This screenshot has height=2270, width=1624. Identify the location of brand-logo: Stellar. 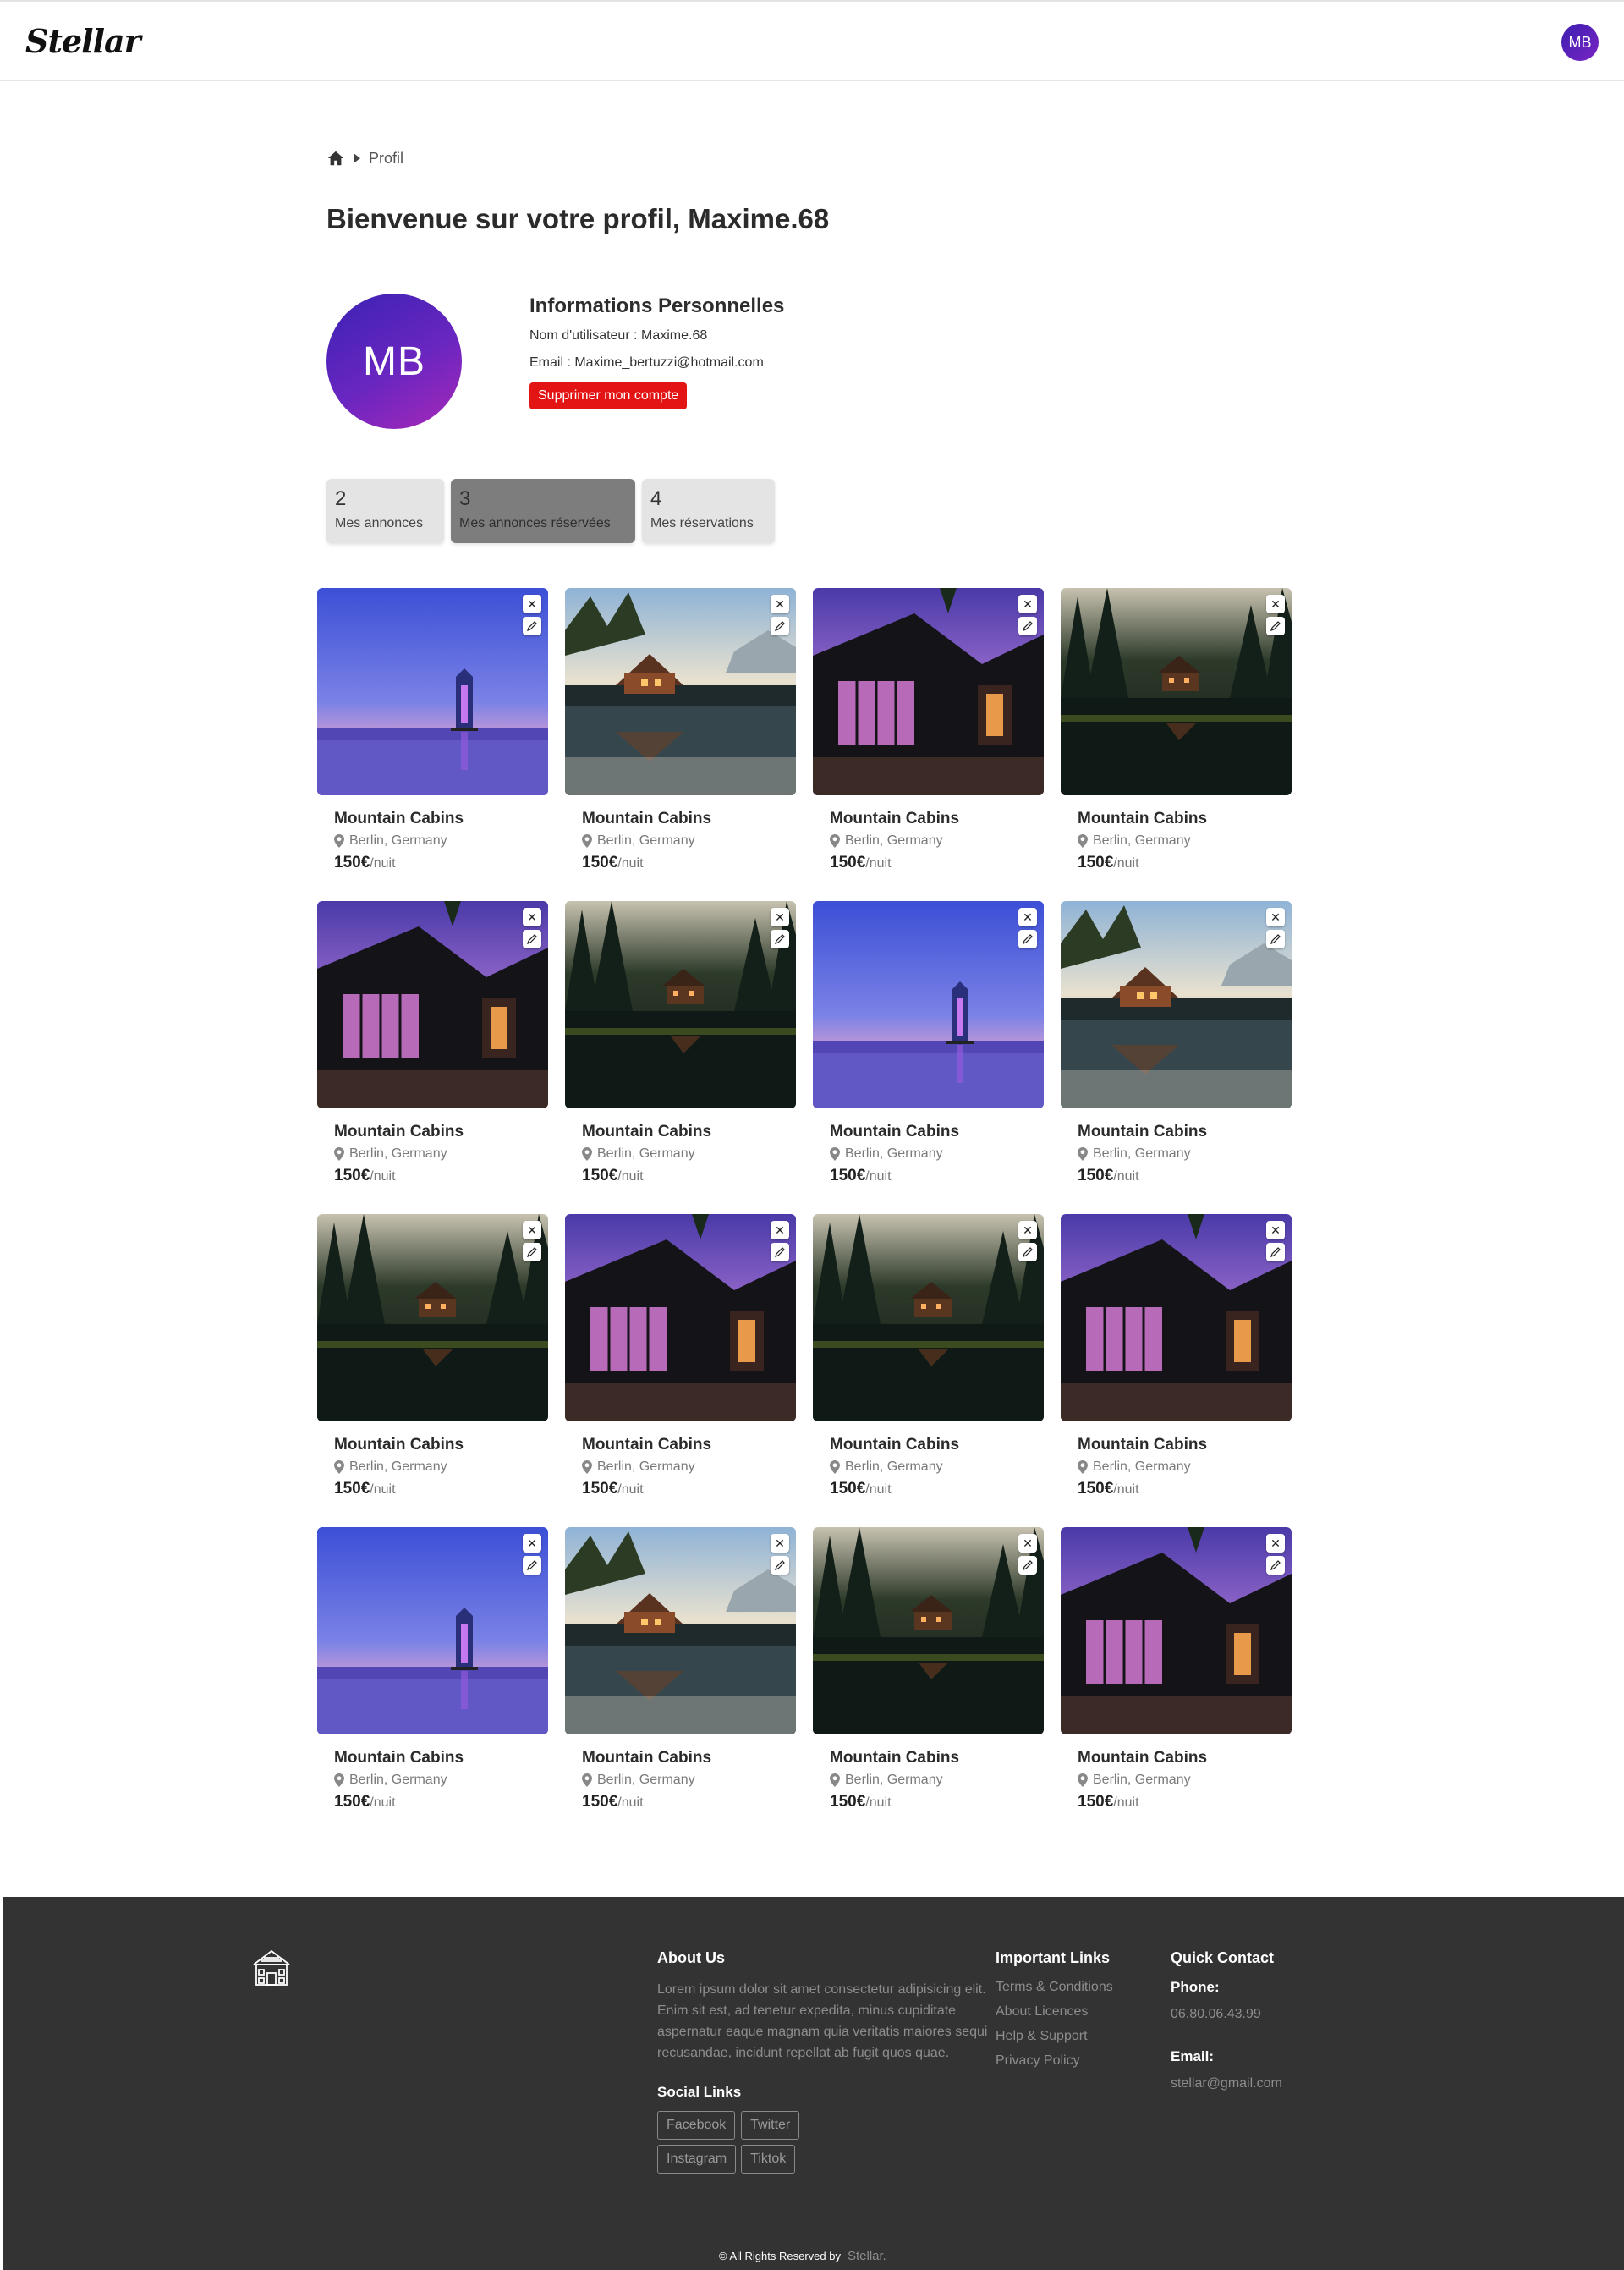
(83, 41).